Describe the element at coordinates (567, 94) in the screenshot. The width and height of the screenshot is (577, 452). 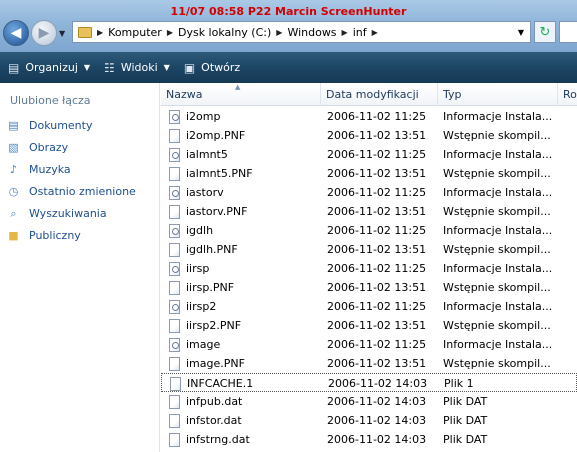
I see `column-size: Ro` at that location.